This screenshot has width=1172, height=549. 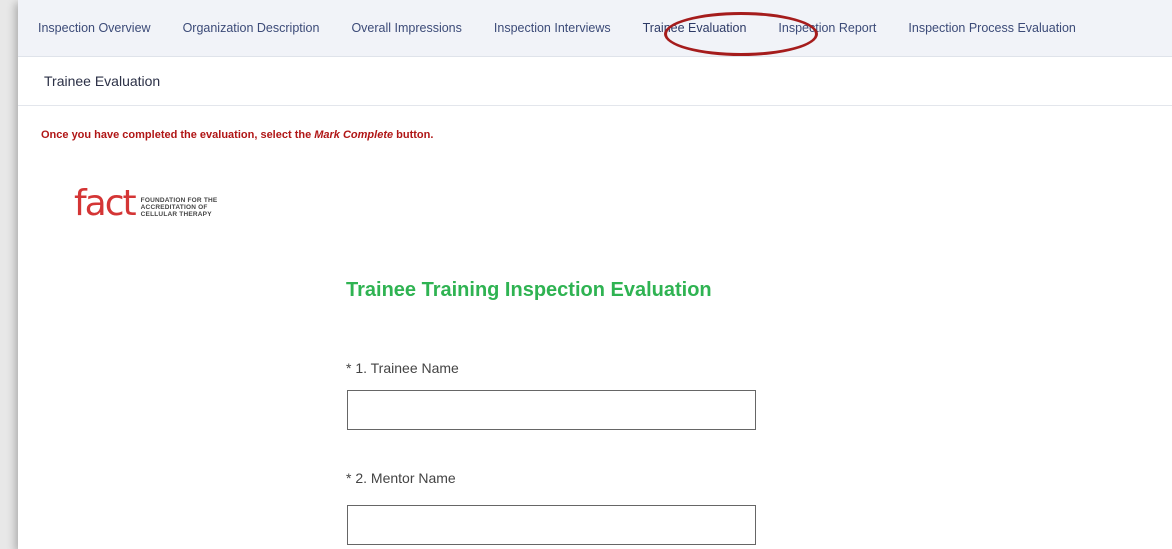 What do you see at coordinates (827, 28) in the screenshot?
I see `tab-inspection-report: Inspection Report` at bounding box center [827, 28].